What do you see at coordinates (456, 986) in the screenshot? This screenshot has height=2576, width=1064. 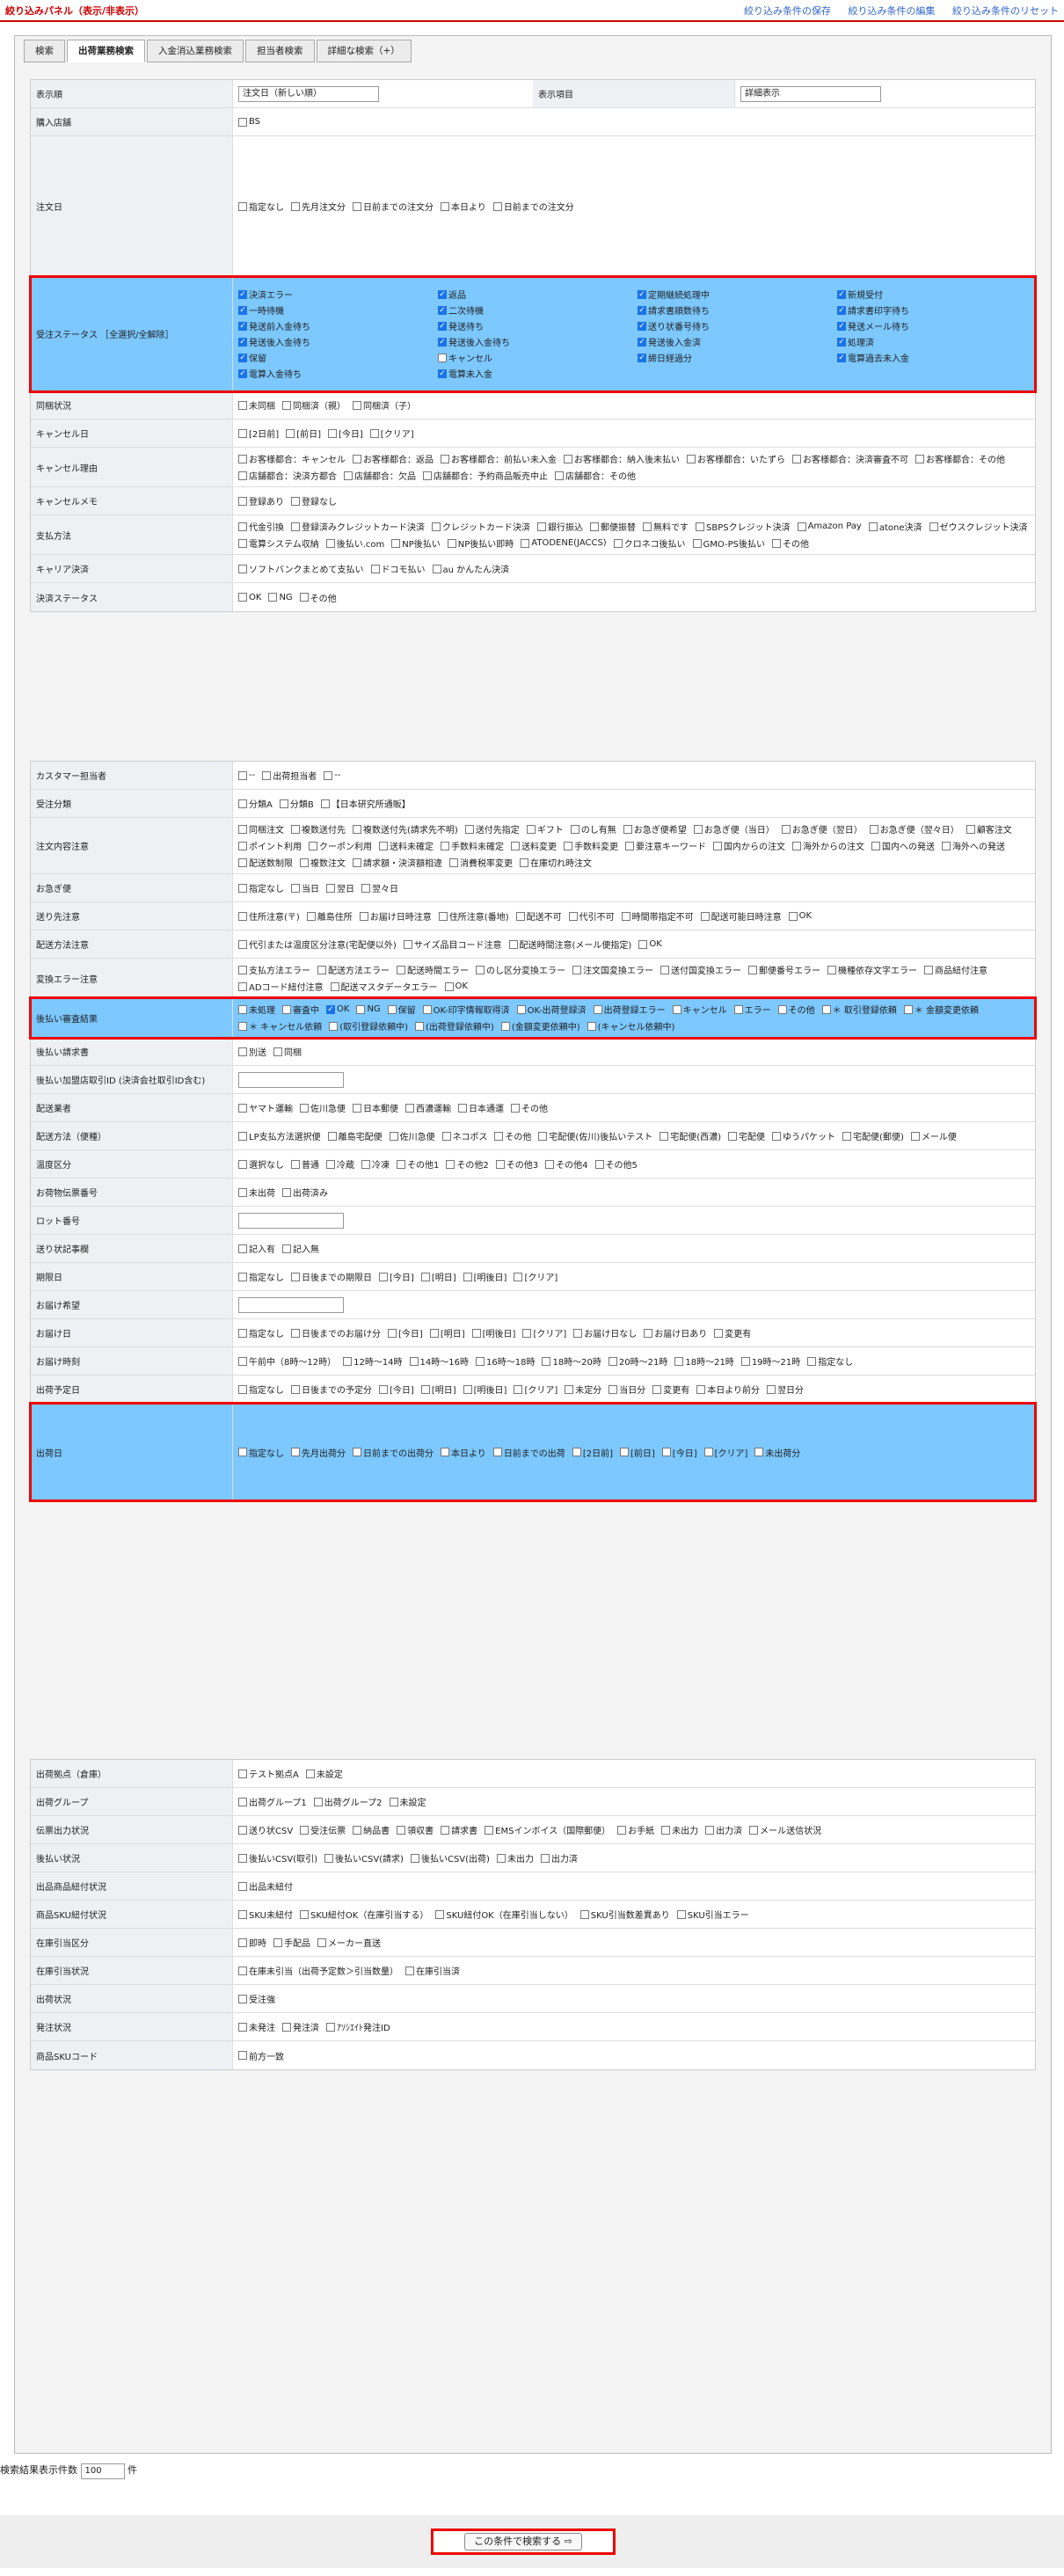 I see `checkbox-option: OK` at bounding box center [456, 986].